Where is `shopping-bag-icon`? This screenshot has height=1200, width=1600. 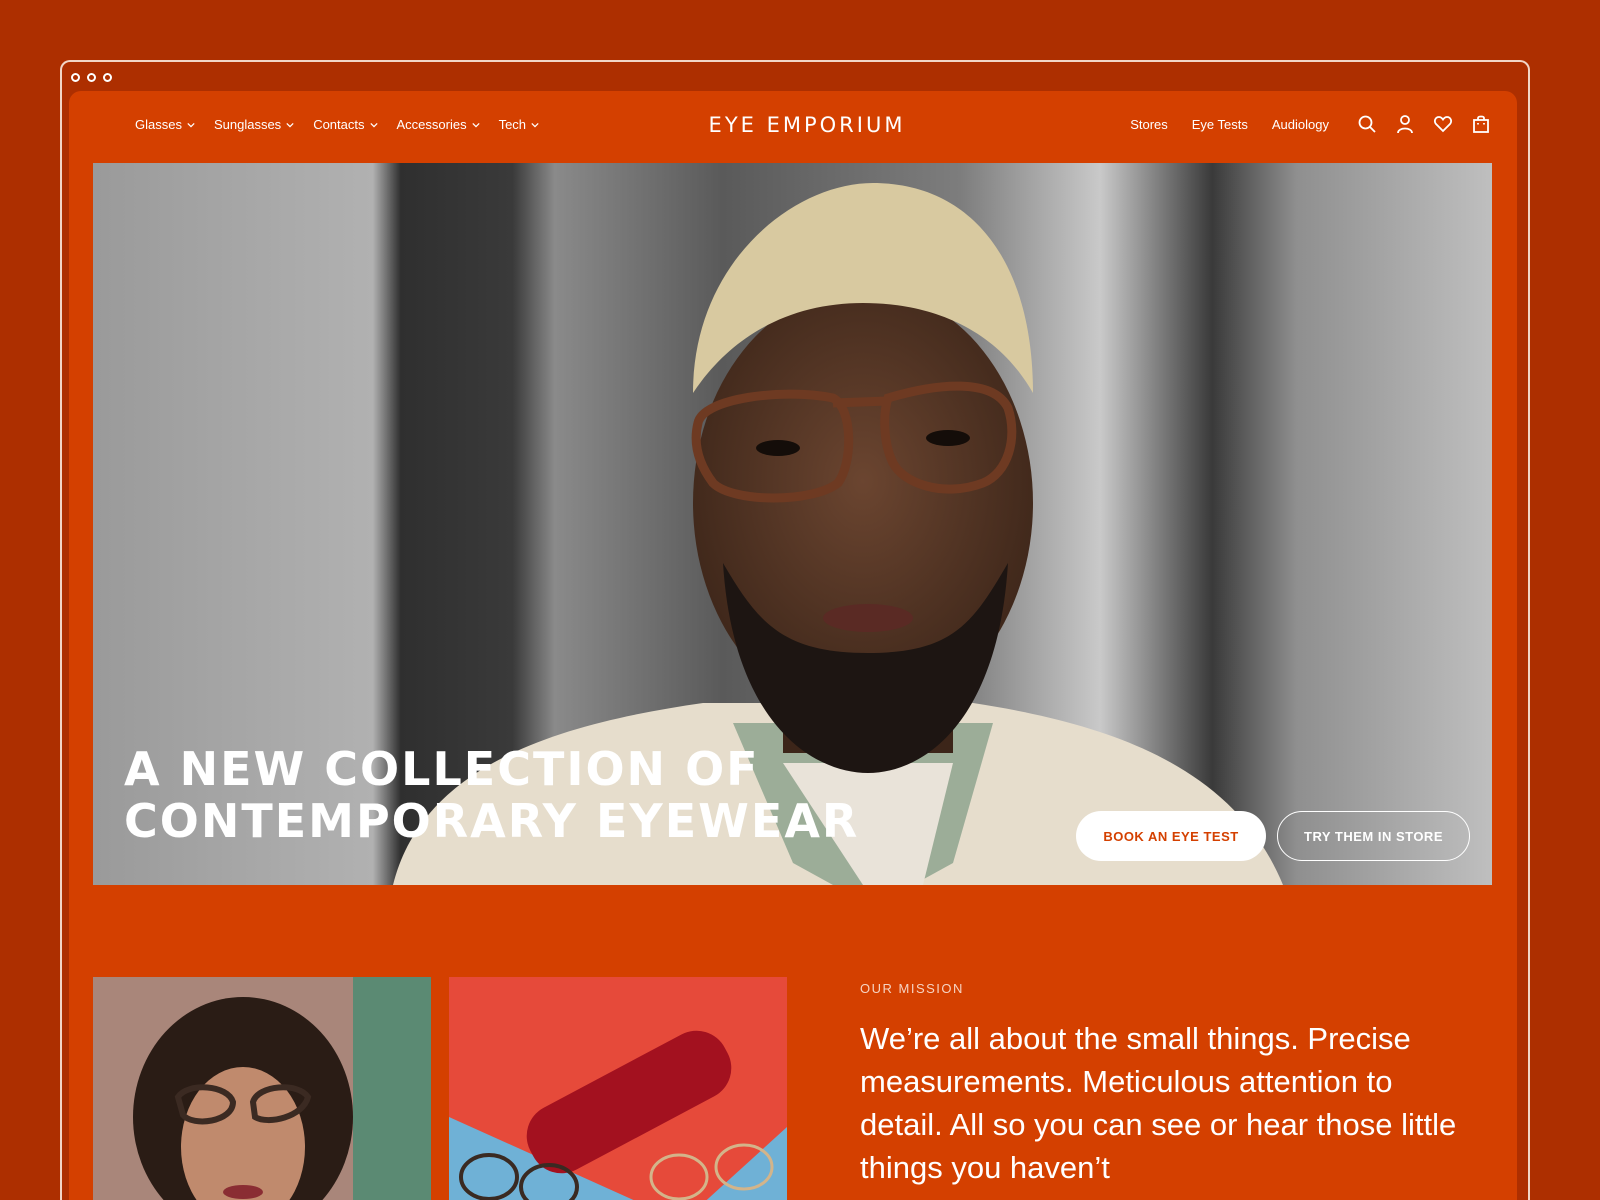 shopping-bag-icon is located at coordinates (1481, 124).